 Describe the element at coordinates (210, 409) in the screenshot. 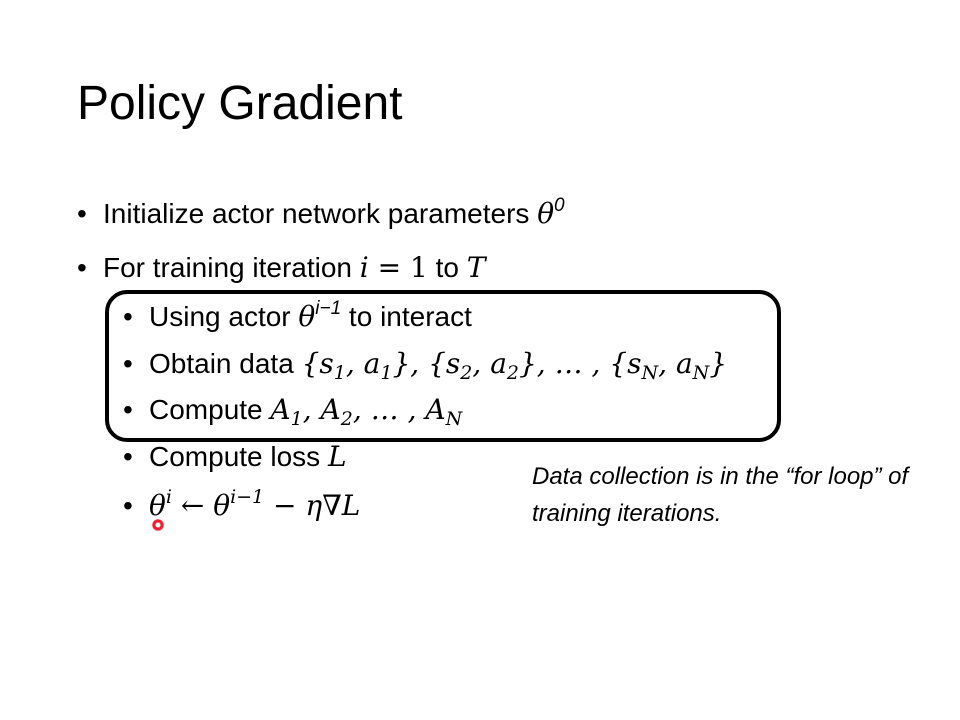

I see `compute-text: Compute` at that location.